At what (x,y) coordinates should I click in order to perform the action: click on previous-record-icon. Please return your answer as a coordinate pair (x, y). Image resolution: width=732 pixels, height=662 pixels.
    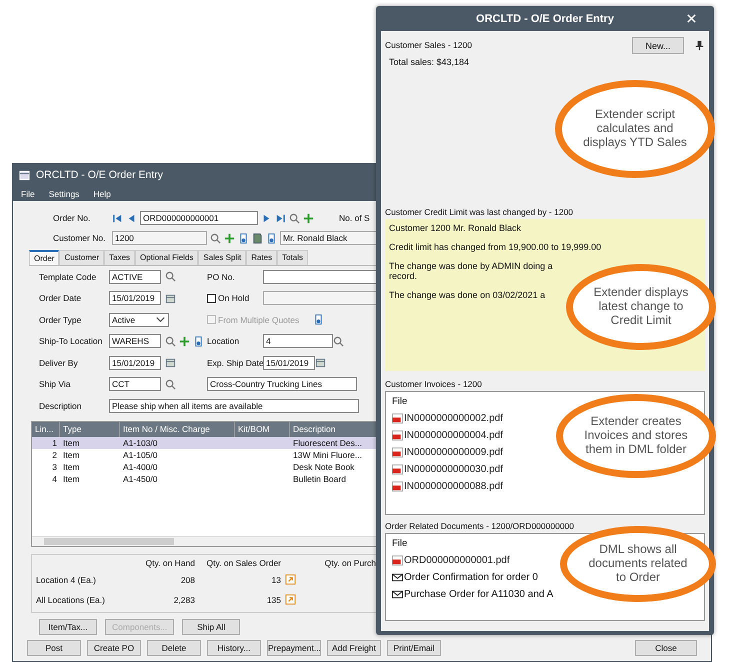
    Looking at the image, I should click on (131, 218).